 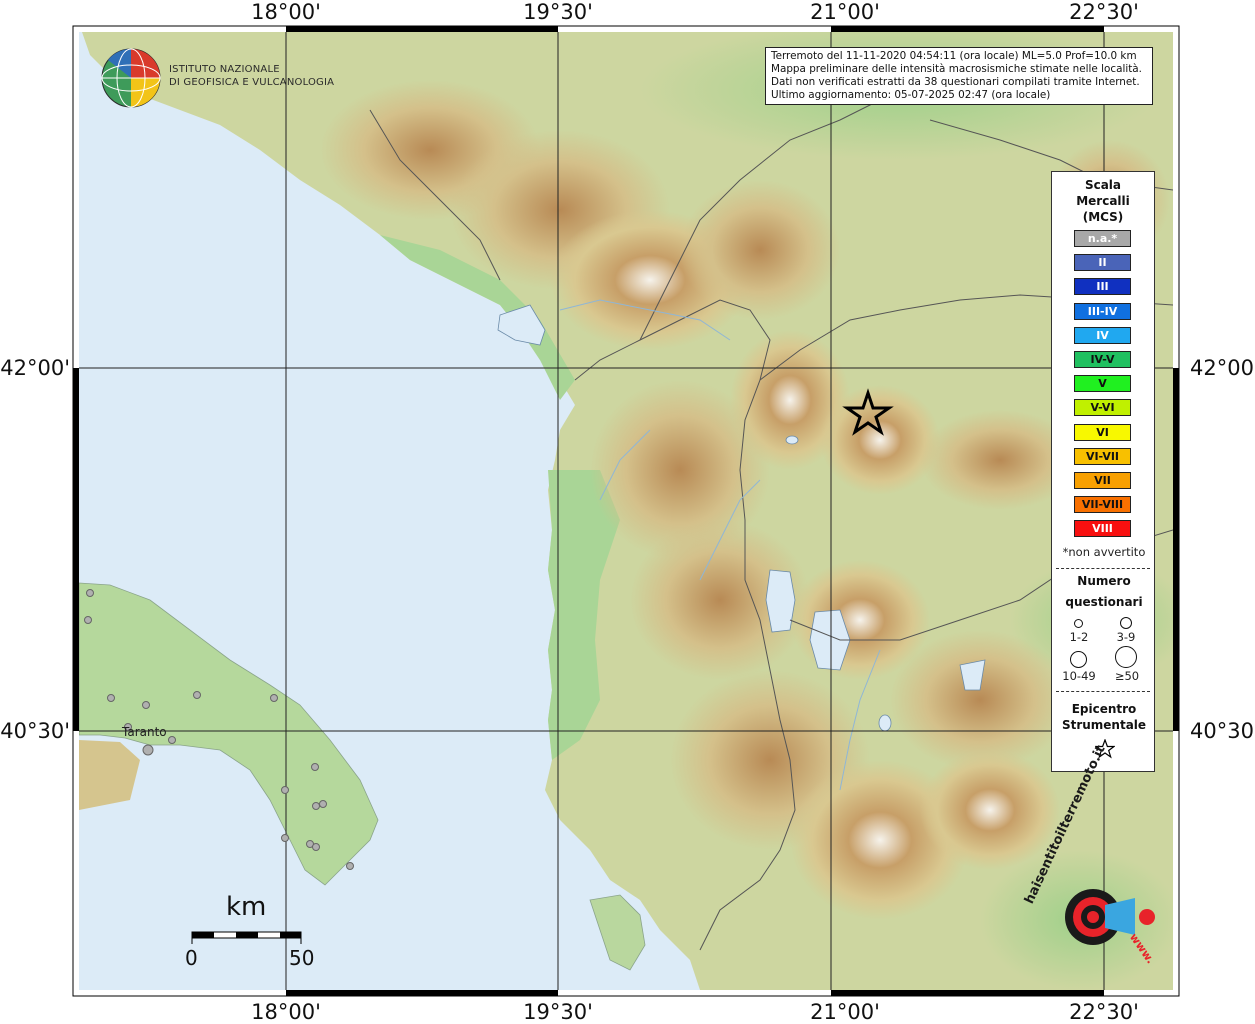 I want to click on lon-tick-top-2: 19°30', so click(x=558, y=12).